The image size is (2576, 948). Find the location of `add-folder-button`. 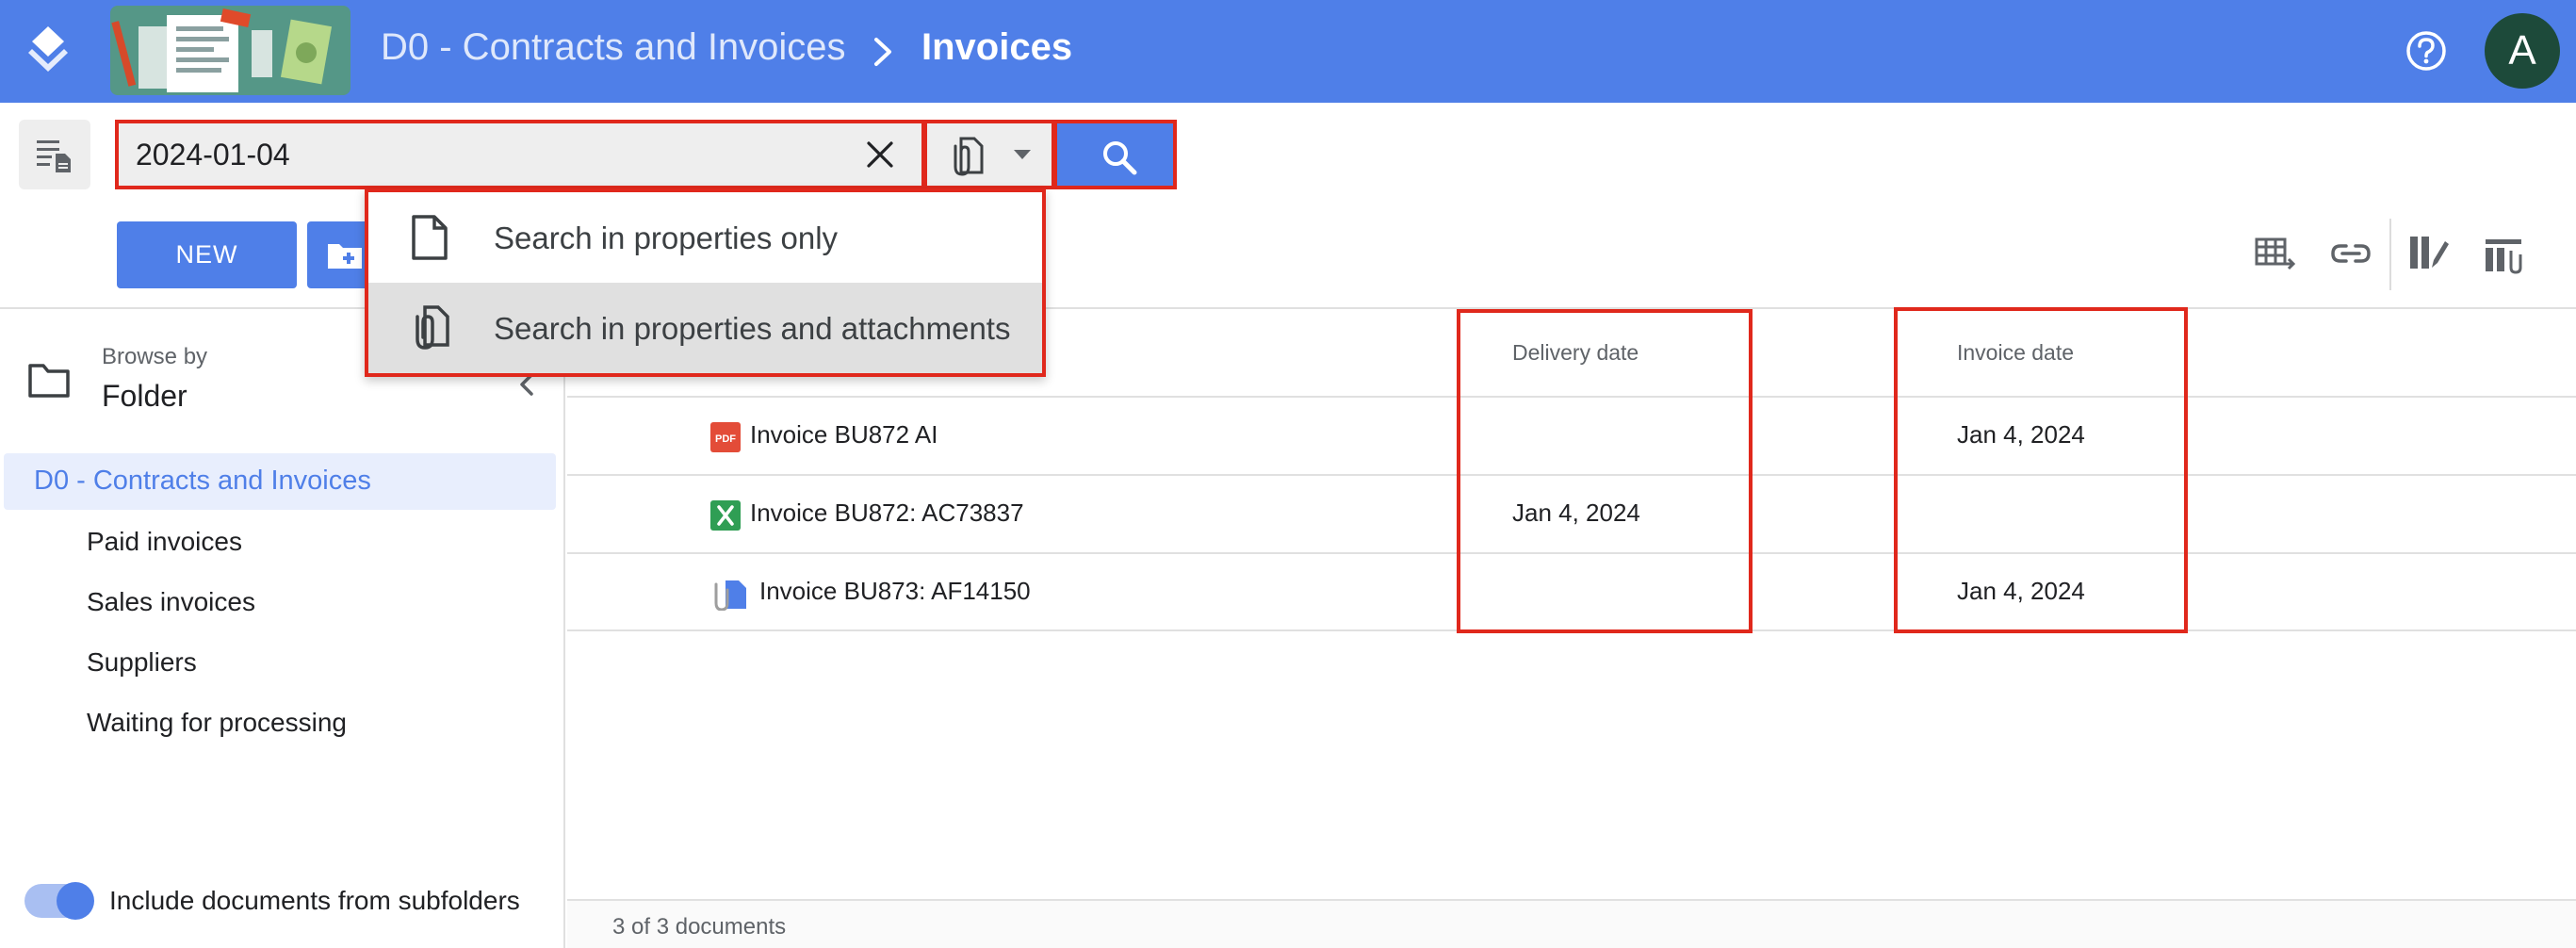

add-folder-button is located at coordinates (340, 255).